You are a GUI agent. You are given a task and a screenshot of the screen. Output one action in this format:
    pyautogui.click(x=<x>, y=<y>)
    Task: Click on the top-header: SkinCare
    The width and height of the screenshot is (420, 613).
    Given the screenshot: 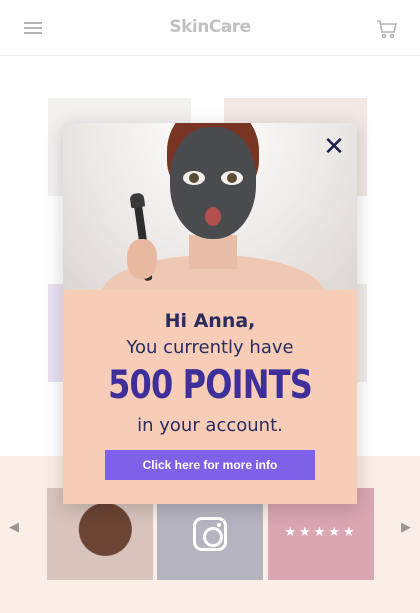 What is the action you would take?
    pyautogui.click(x=210, y=28)
    